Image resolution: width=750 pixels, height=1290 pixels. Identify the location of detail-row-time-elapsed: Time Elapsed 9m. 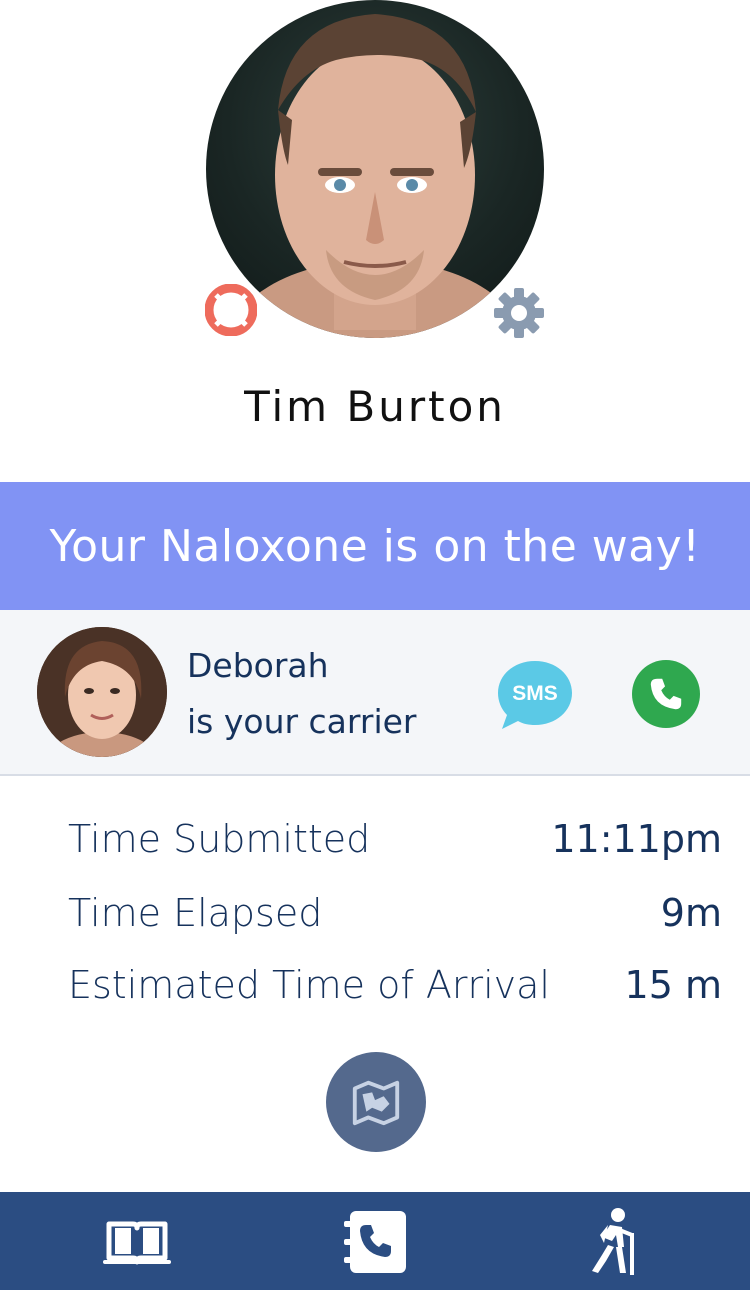
(395, 916).